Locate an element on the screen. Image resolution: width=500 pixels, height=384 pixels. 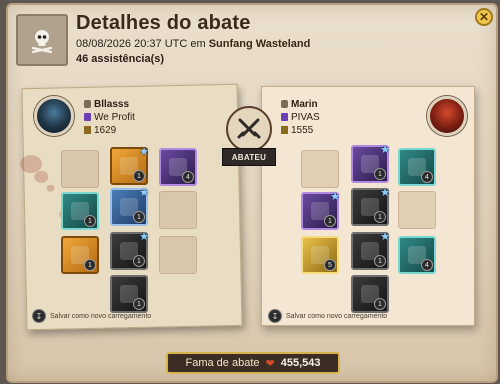
killer-avatar is located at coordinates (54, 116).